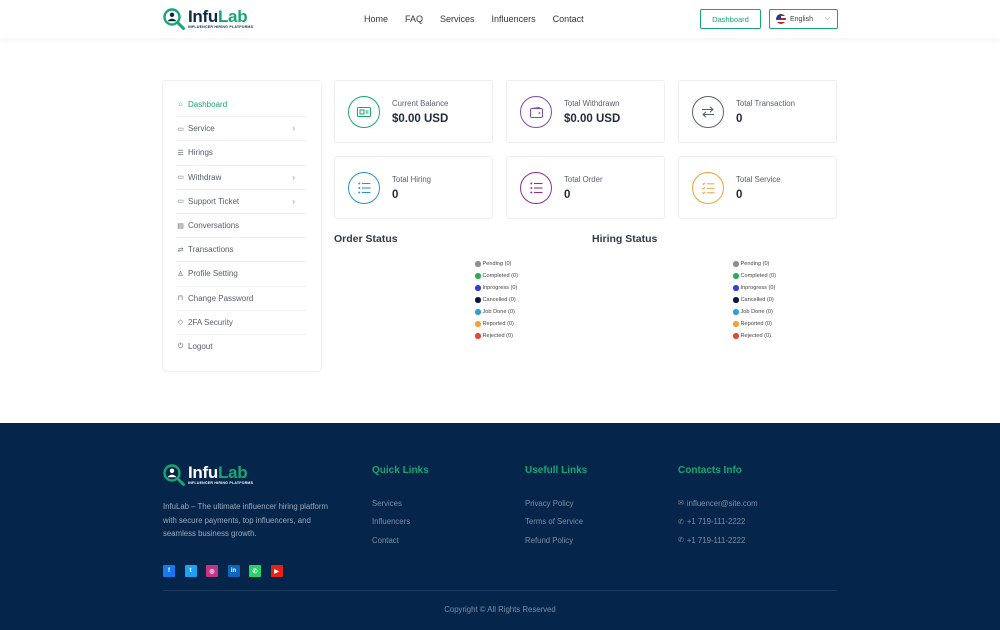 The width and height of the screenshot is (1000, 630). I want to click on phone-text: +1 719-111-2222, so click(716, 540).